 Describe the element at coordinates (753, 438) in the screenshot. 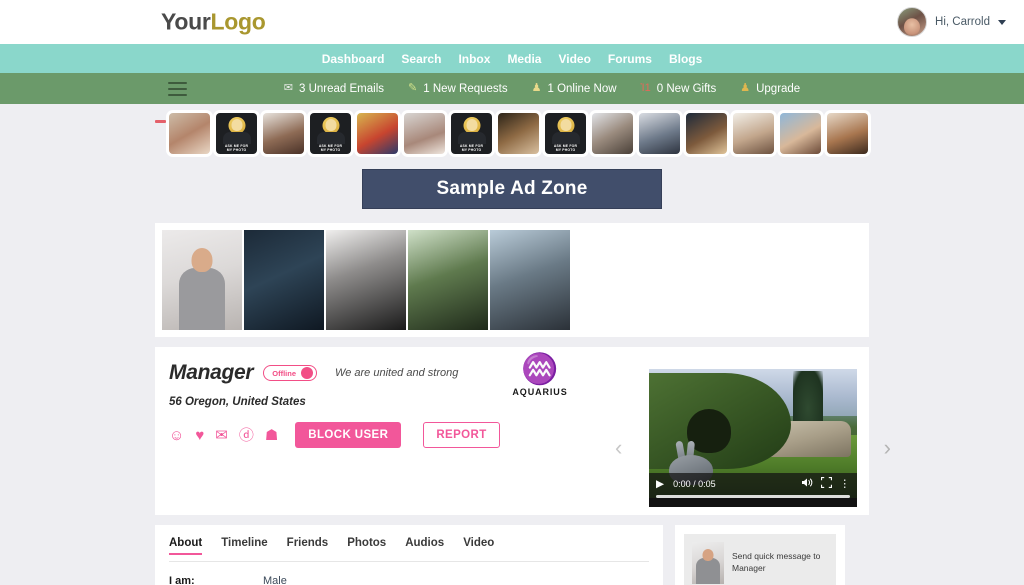

I see `video-player: ▶ 0:00 / 0:05 ⋮` at that location.